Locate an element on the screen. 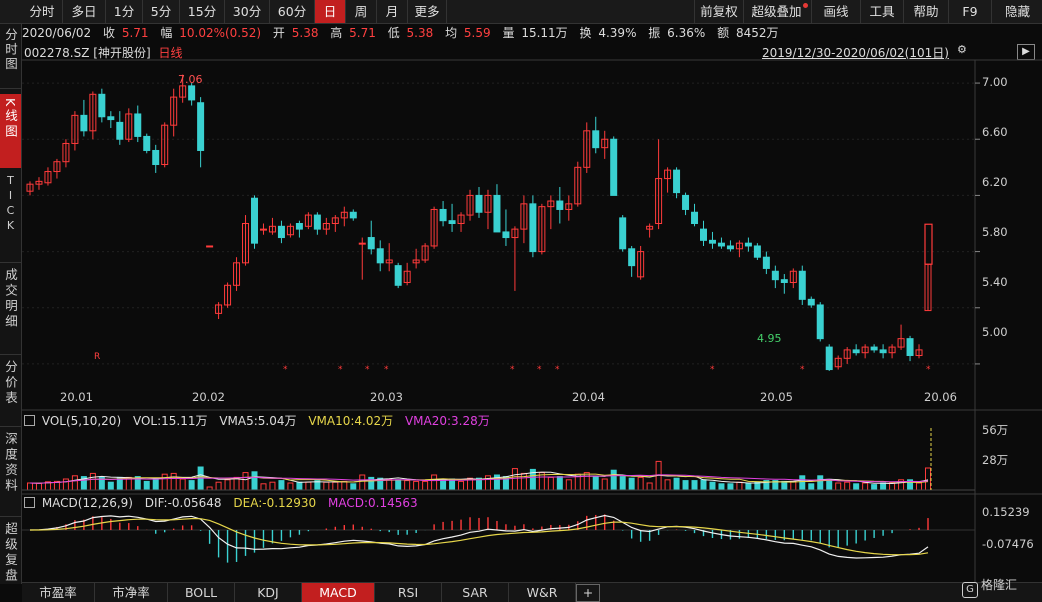 The width and height of the screenshot is (1042, 602). r-marker: R is located at coordinates (97, 357).